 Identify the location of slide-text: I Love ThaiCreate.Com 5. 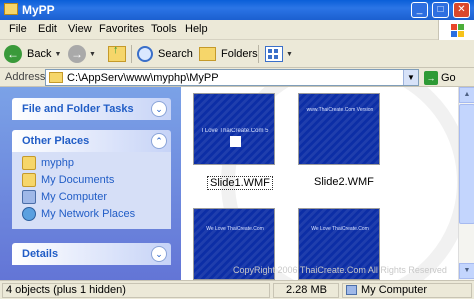
(235, 131).